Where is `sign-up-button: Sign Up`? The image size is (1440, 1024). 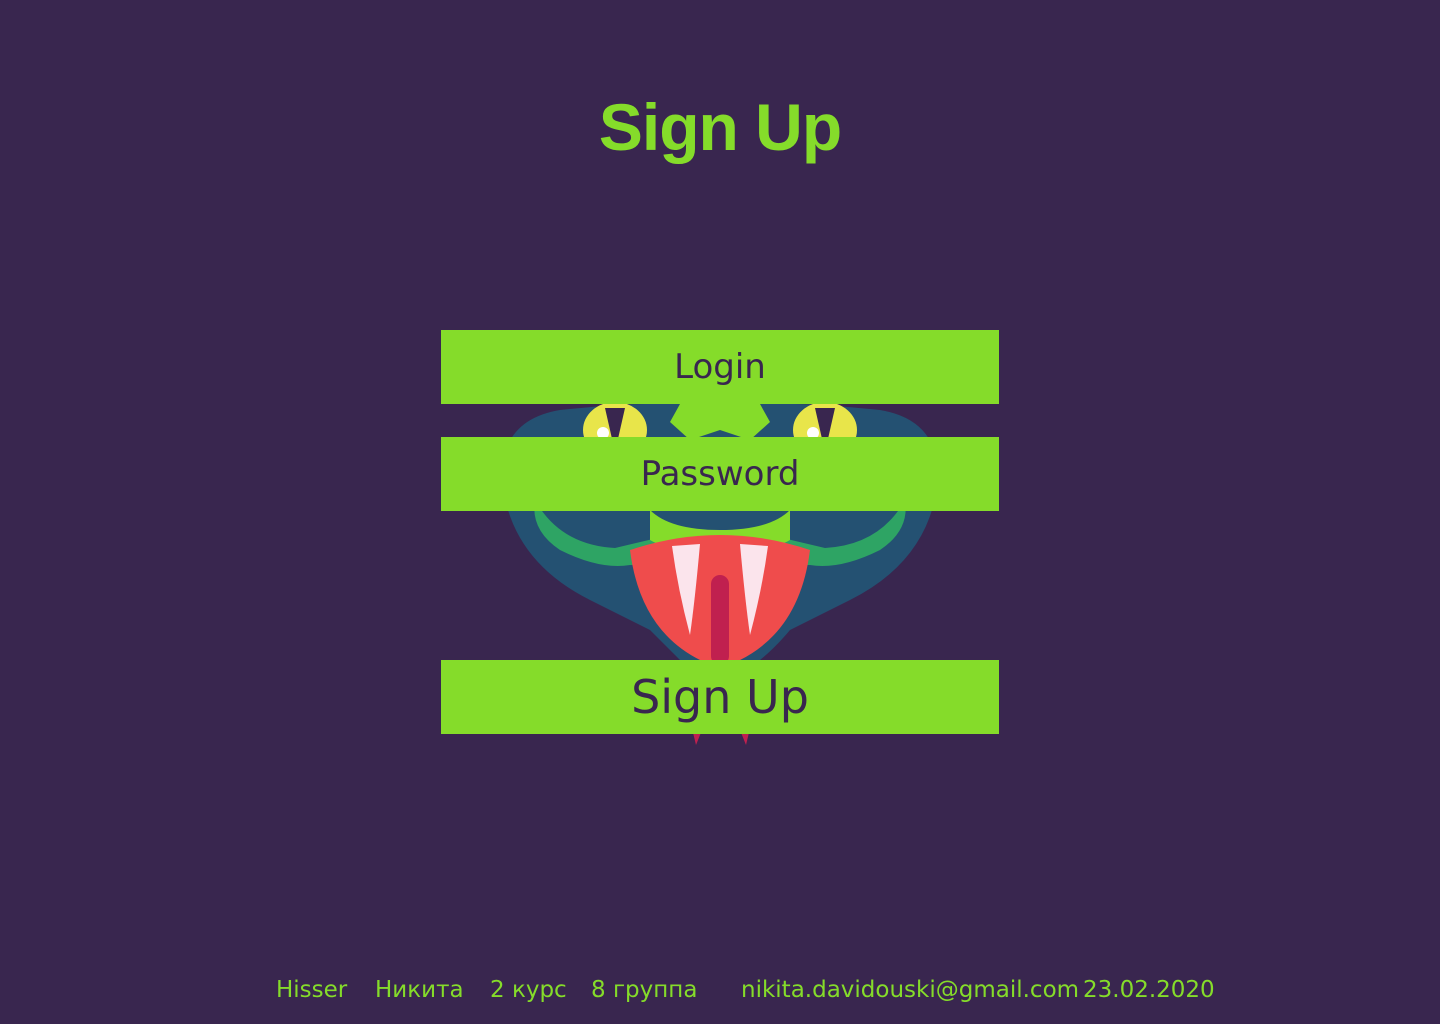 sign-up-button: Sign Up is located at coordinates (720, 697).